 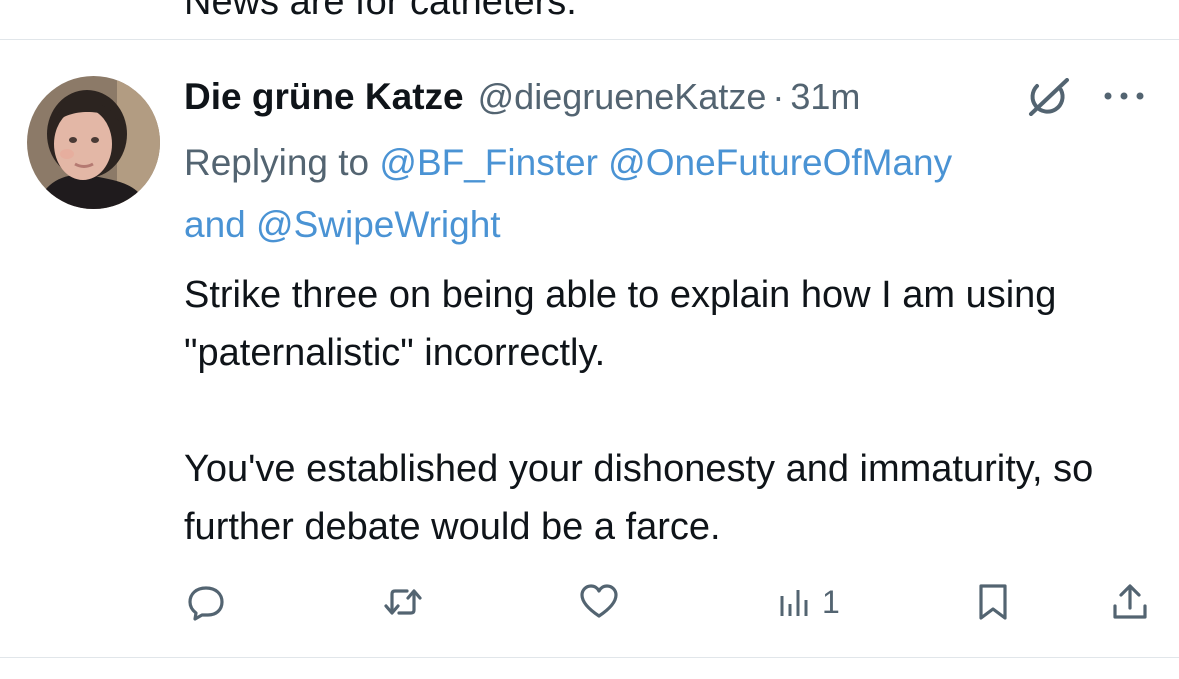 I want to click on user-handle: @diegrueneKatze, so click(x=622, y=97).